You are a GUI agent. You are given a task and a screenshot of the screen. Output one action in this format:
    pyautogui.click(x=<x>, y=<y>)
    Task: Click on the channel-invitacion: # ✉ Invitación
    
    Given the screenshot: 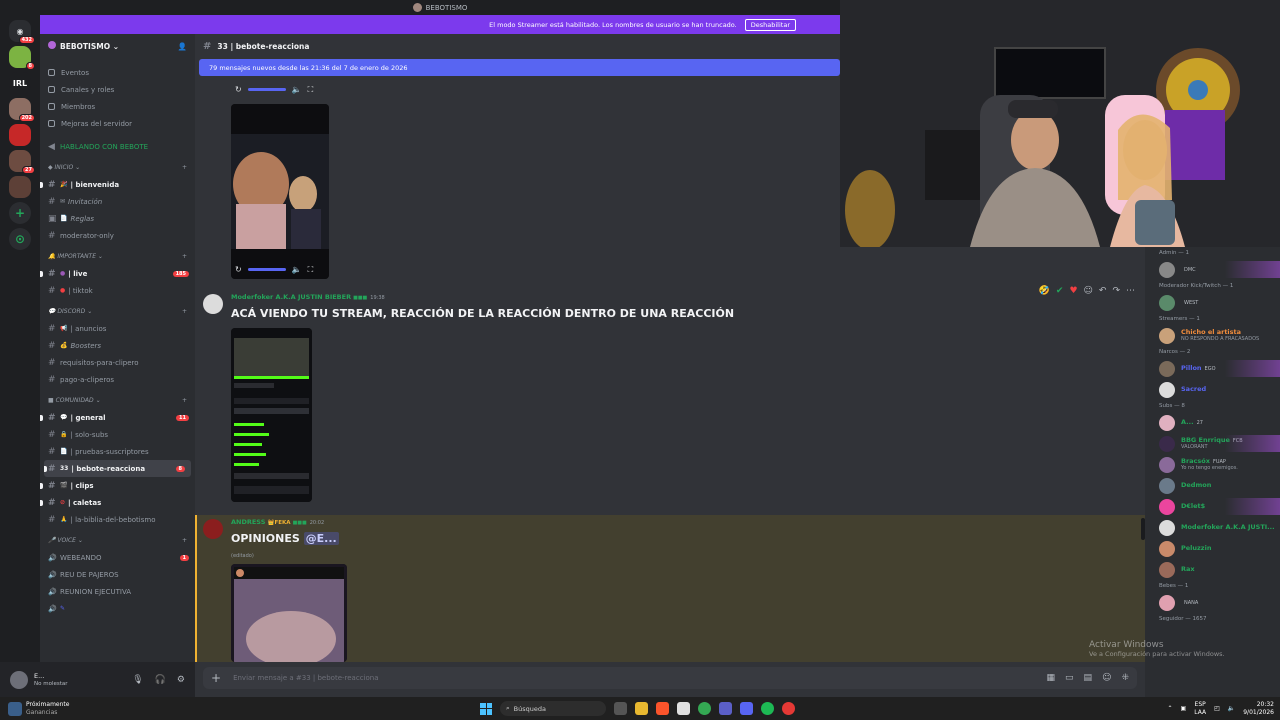 What is the action you would take?
    pyautogui.click(x=117, y=201)
    